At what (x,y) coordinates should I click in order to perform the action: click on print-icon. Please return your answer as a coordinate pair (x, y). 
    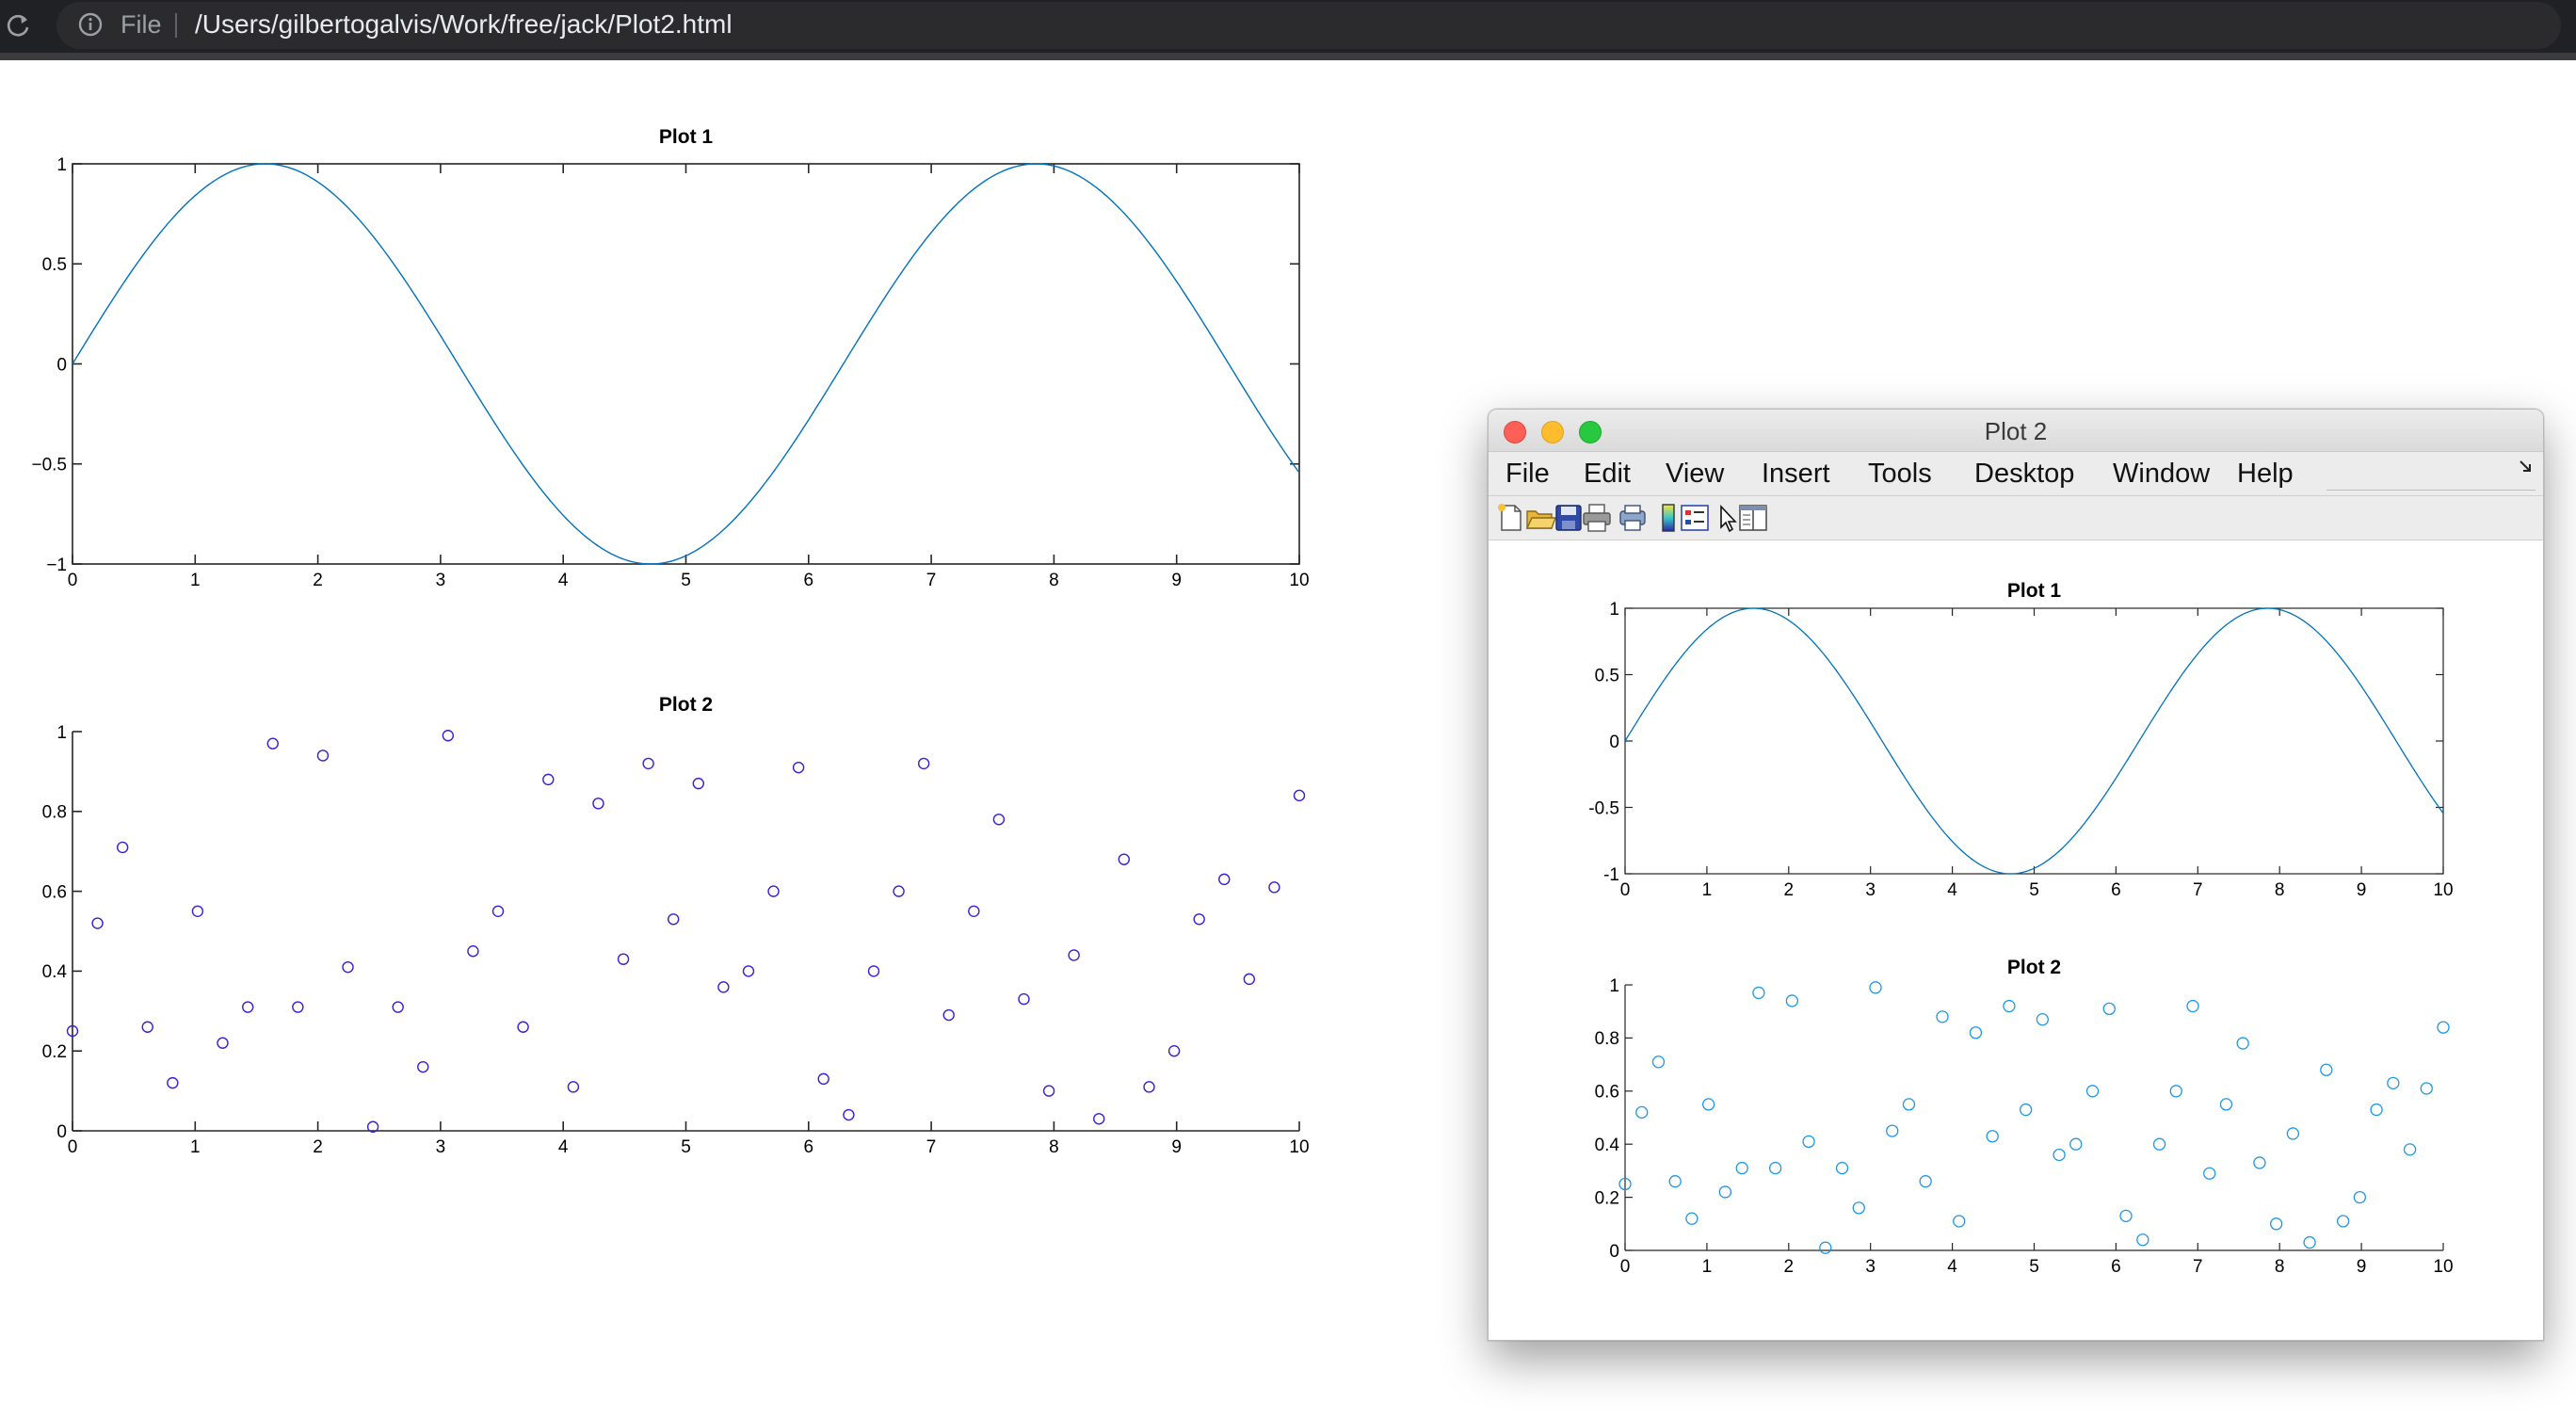
    Looking at the image, I should click on (1597, 518).